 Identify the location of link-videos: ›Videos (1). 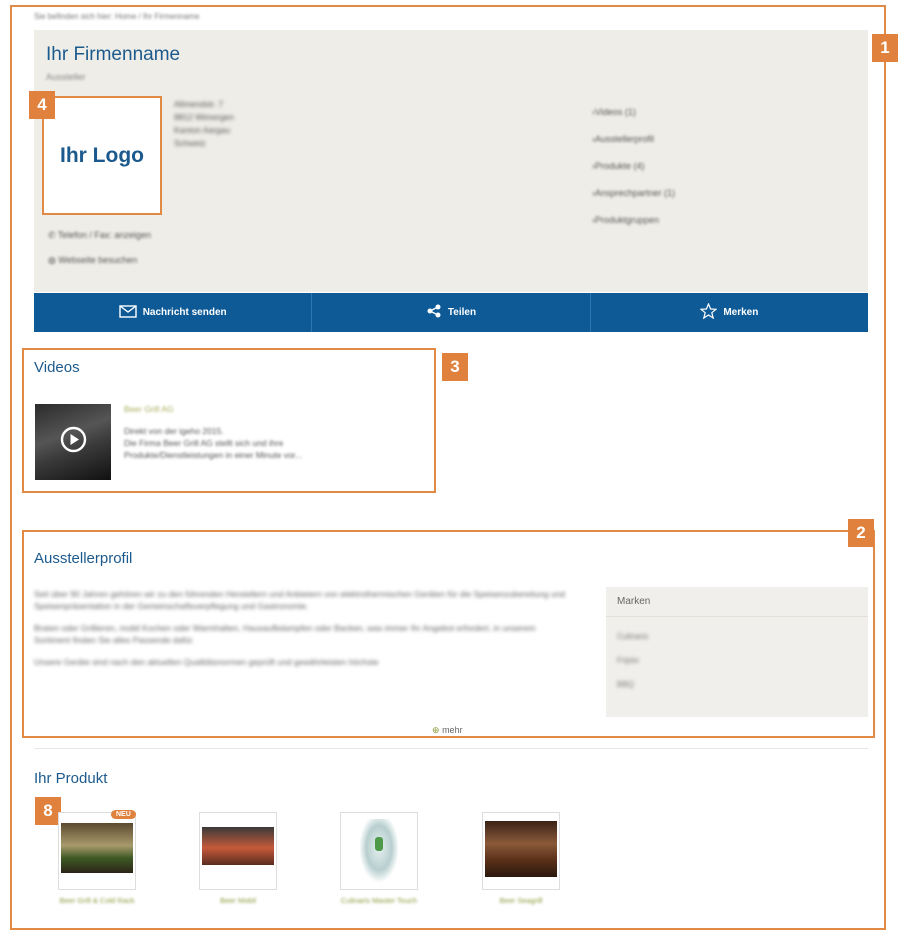
(633, 112).